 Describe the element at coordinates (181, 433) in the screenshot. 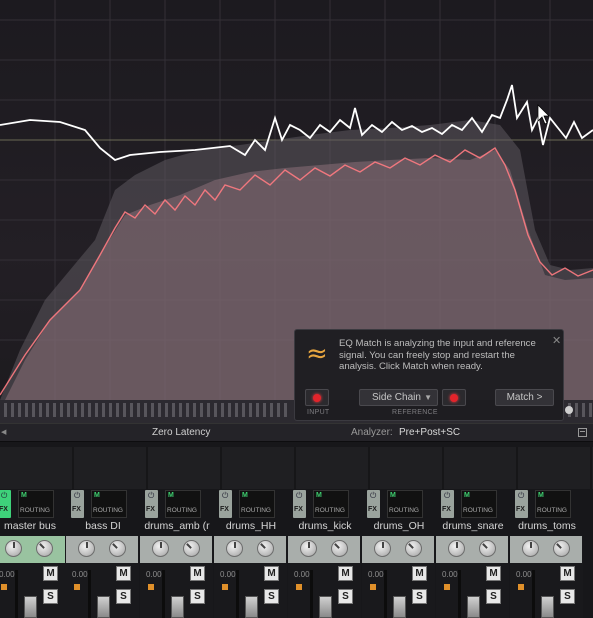

I see `latency-mode: Zero Latency` at that location.